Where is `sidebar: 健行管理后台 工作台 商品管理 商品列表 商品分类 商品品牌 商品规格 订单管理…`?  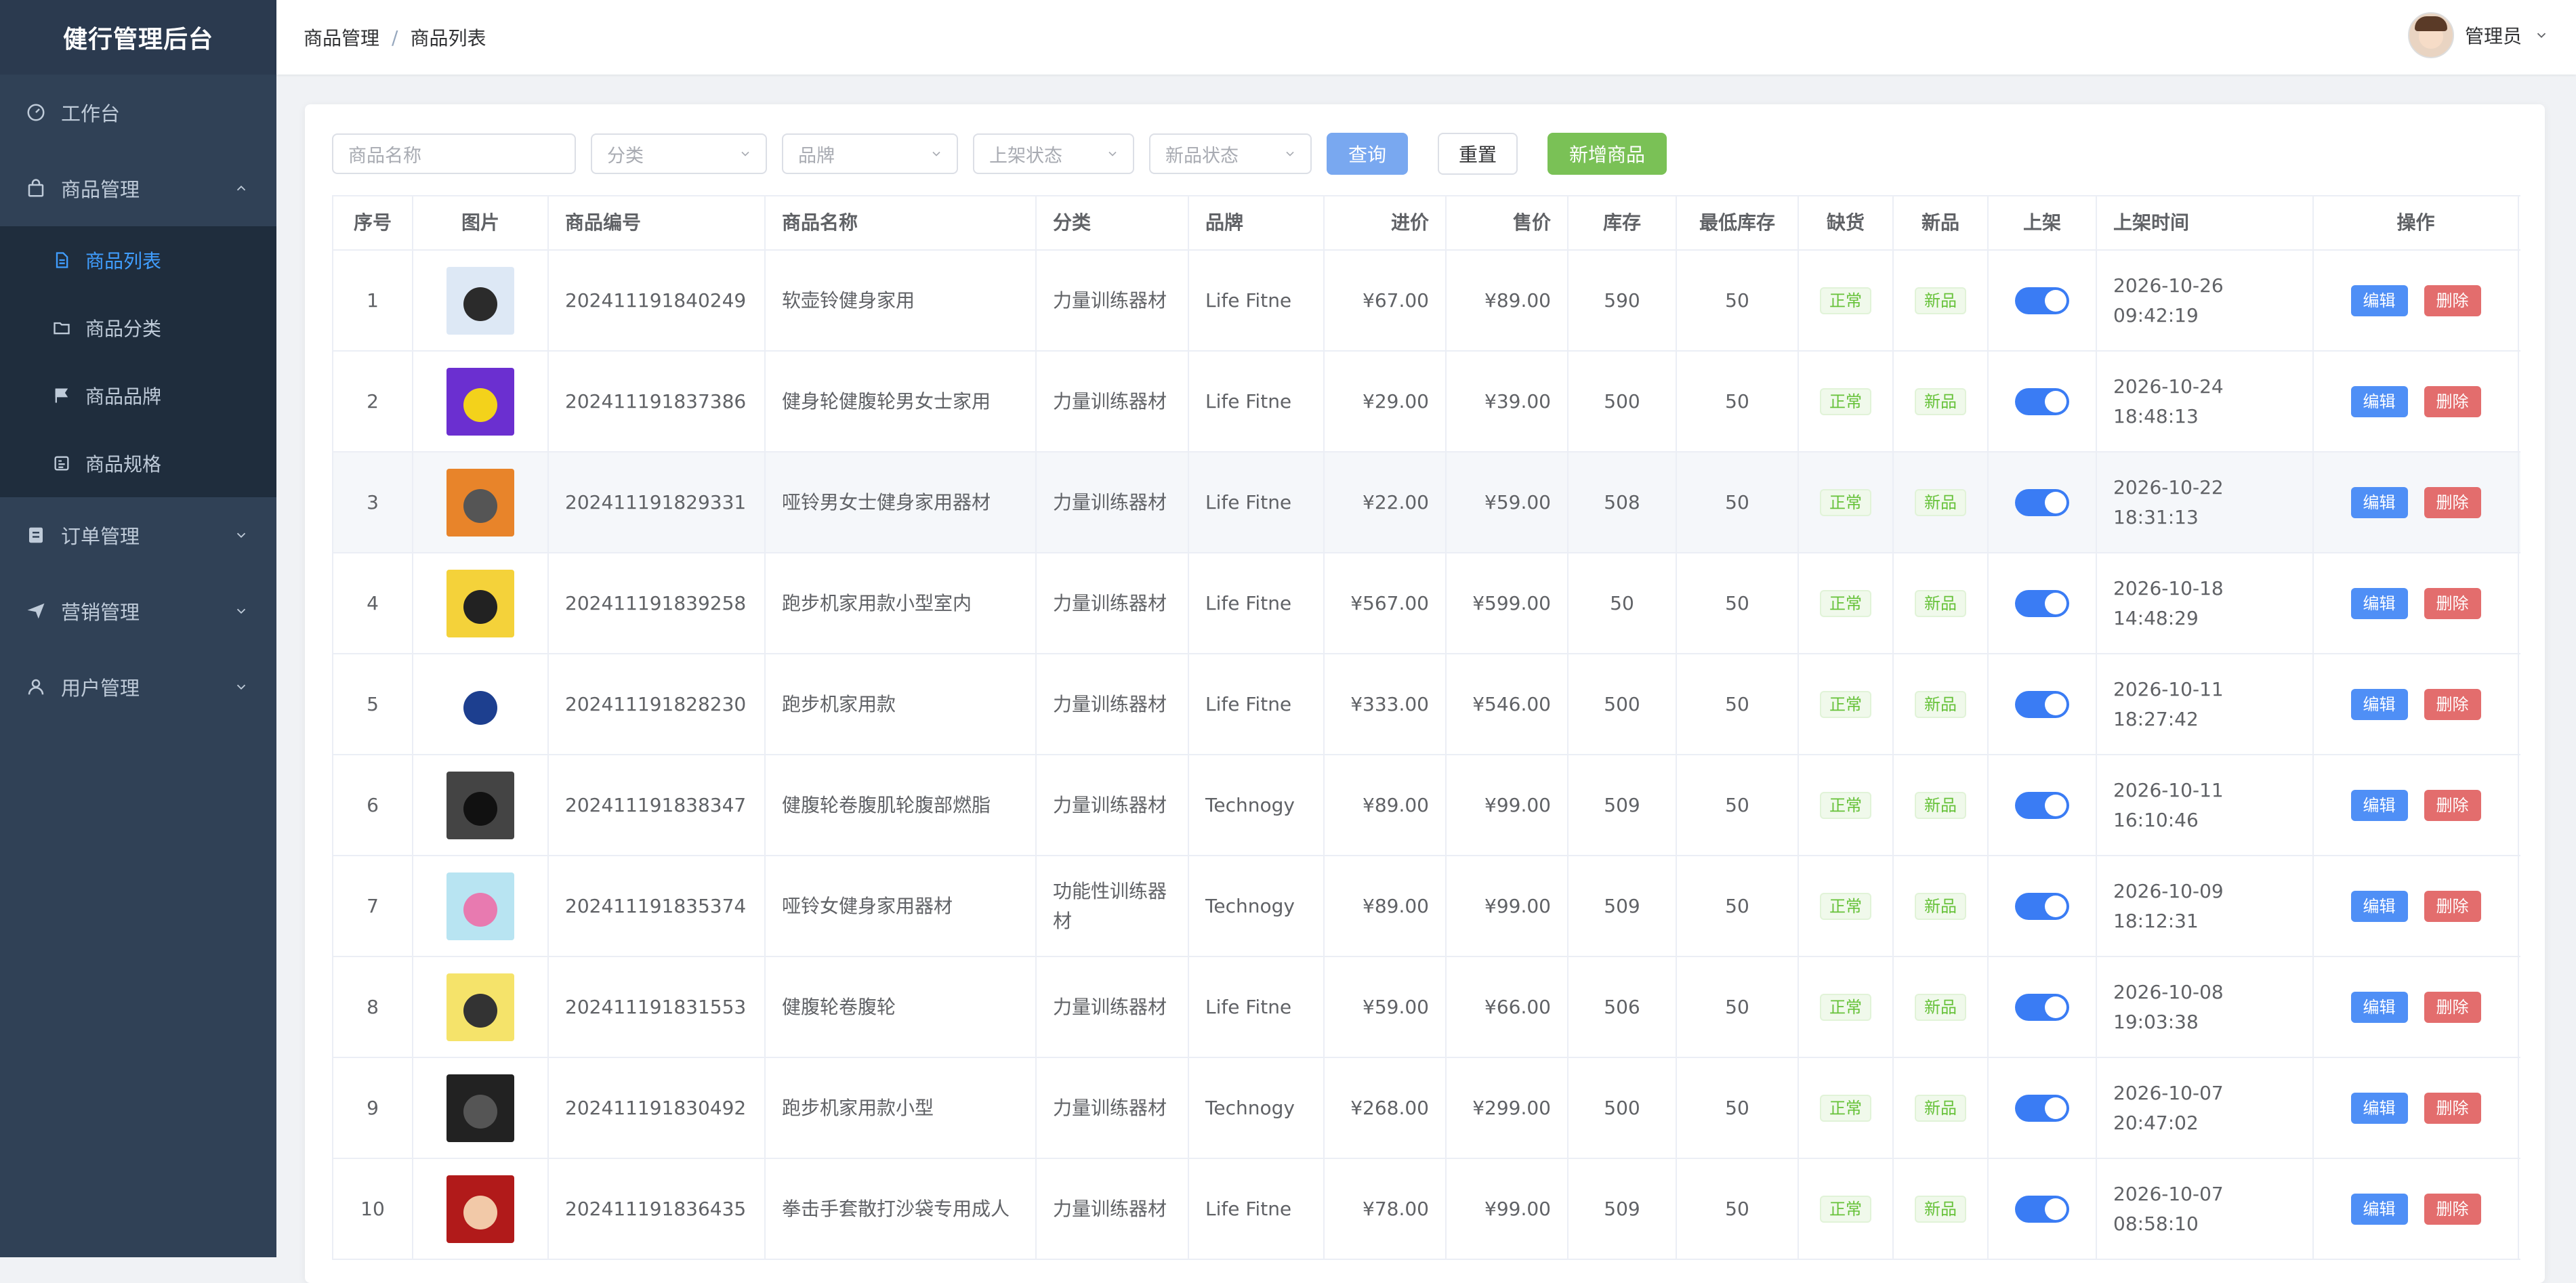
sidebar: 健行管理后台 工作台 商品管理 商品列表 商品分类 商品品牌 商品规格 订单管理… is located at coordinates (138, 628).